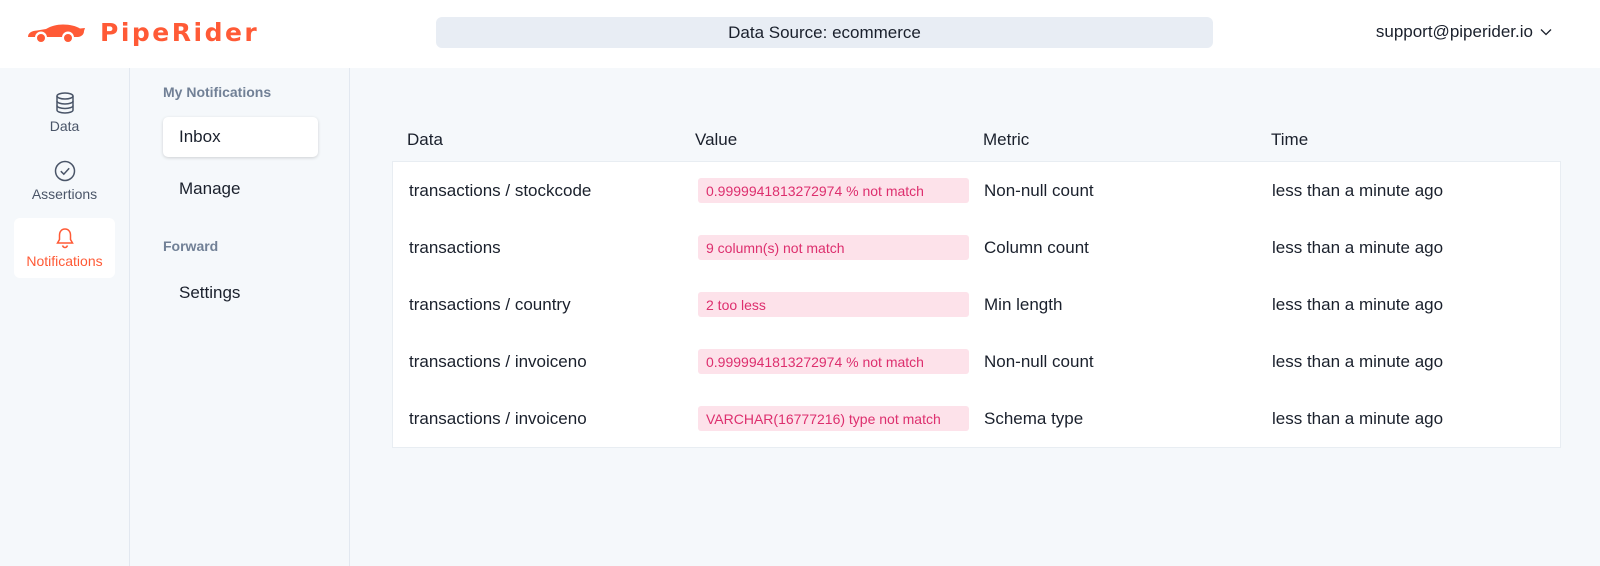 The width and height of the screenshot is (1600, 566). I want to click on database-icon, so click(64, 103).